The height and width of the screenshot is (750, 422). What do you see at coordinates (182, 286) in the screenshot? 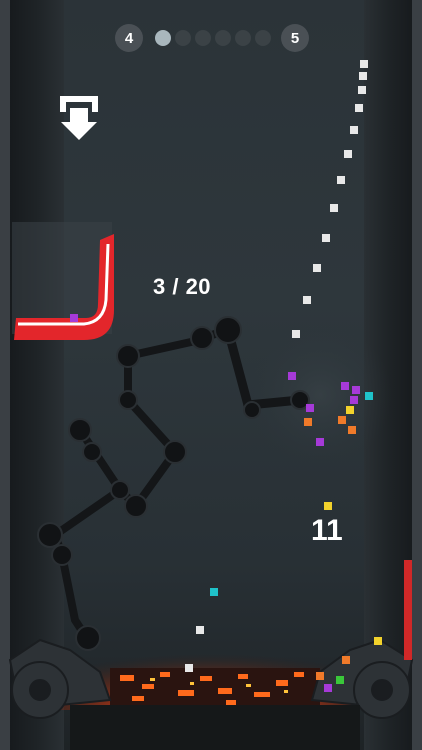
I see `collected-counter: 3 / 20` at bounding box center [182, 286].